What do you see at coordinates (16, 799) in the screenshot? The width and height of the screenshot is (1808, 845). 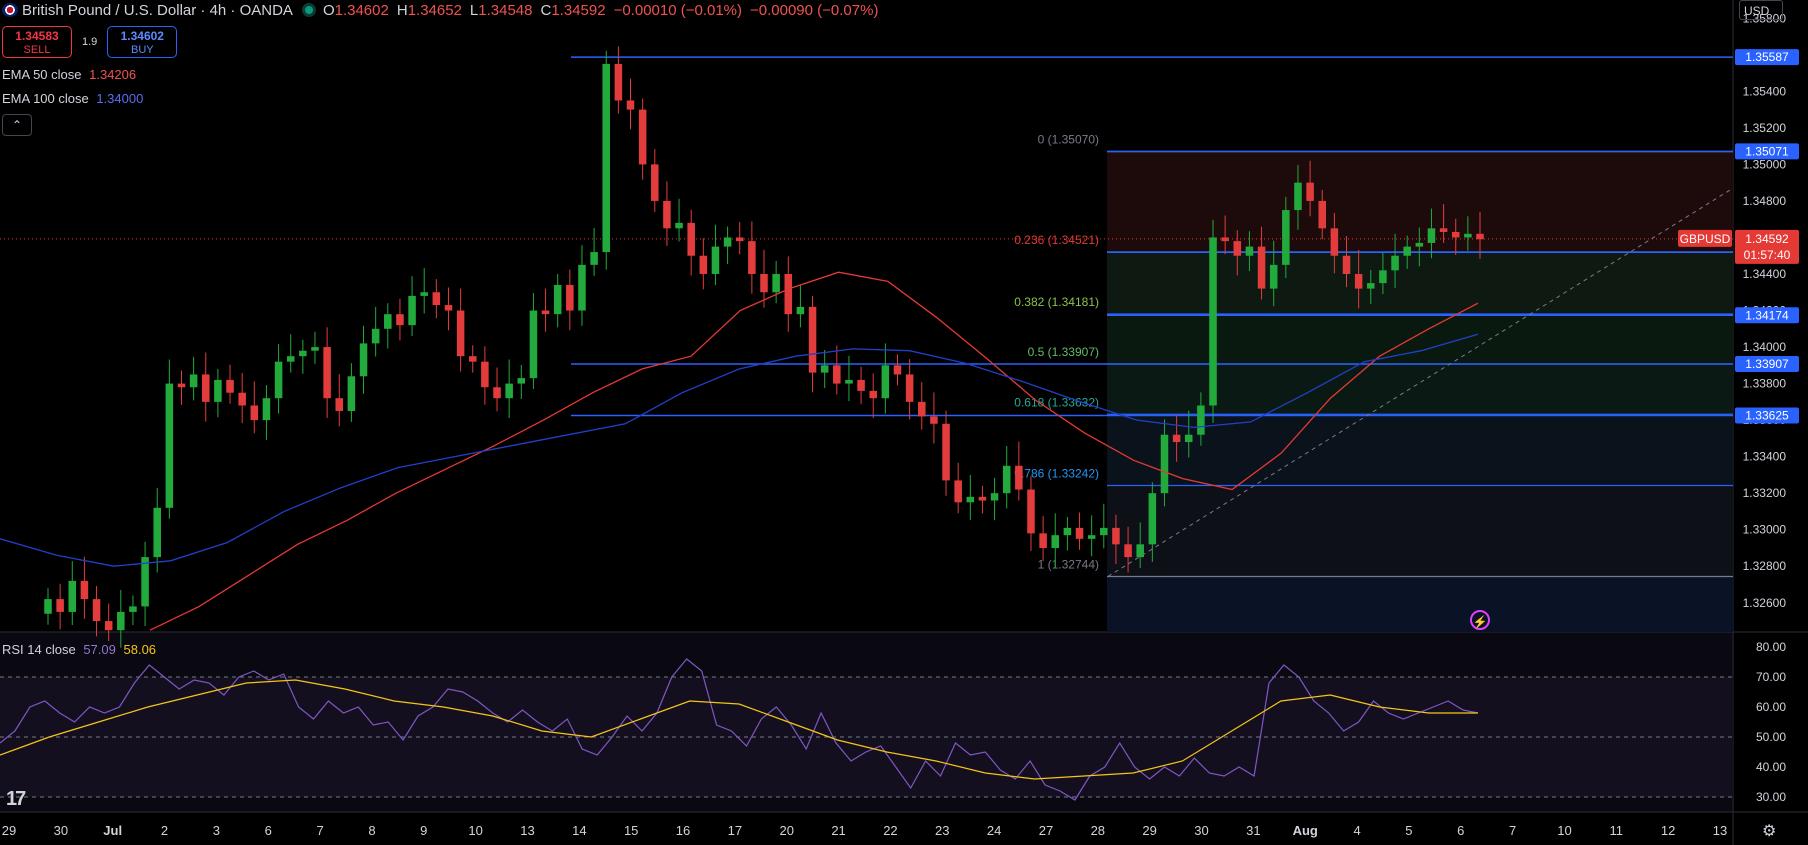 I see `tradingview-logo-icon: 17` at bounding box center [16, 799].